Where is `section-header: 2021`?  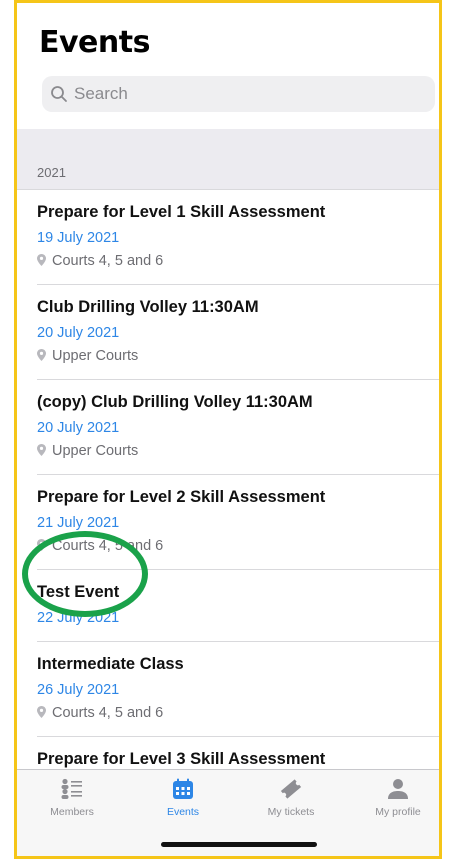 section-header: 2021 is located at coordinates (228, 159).